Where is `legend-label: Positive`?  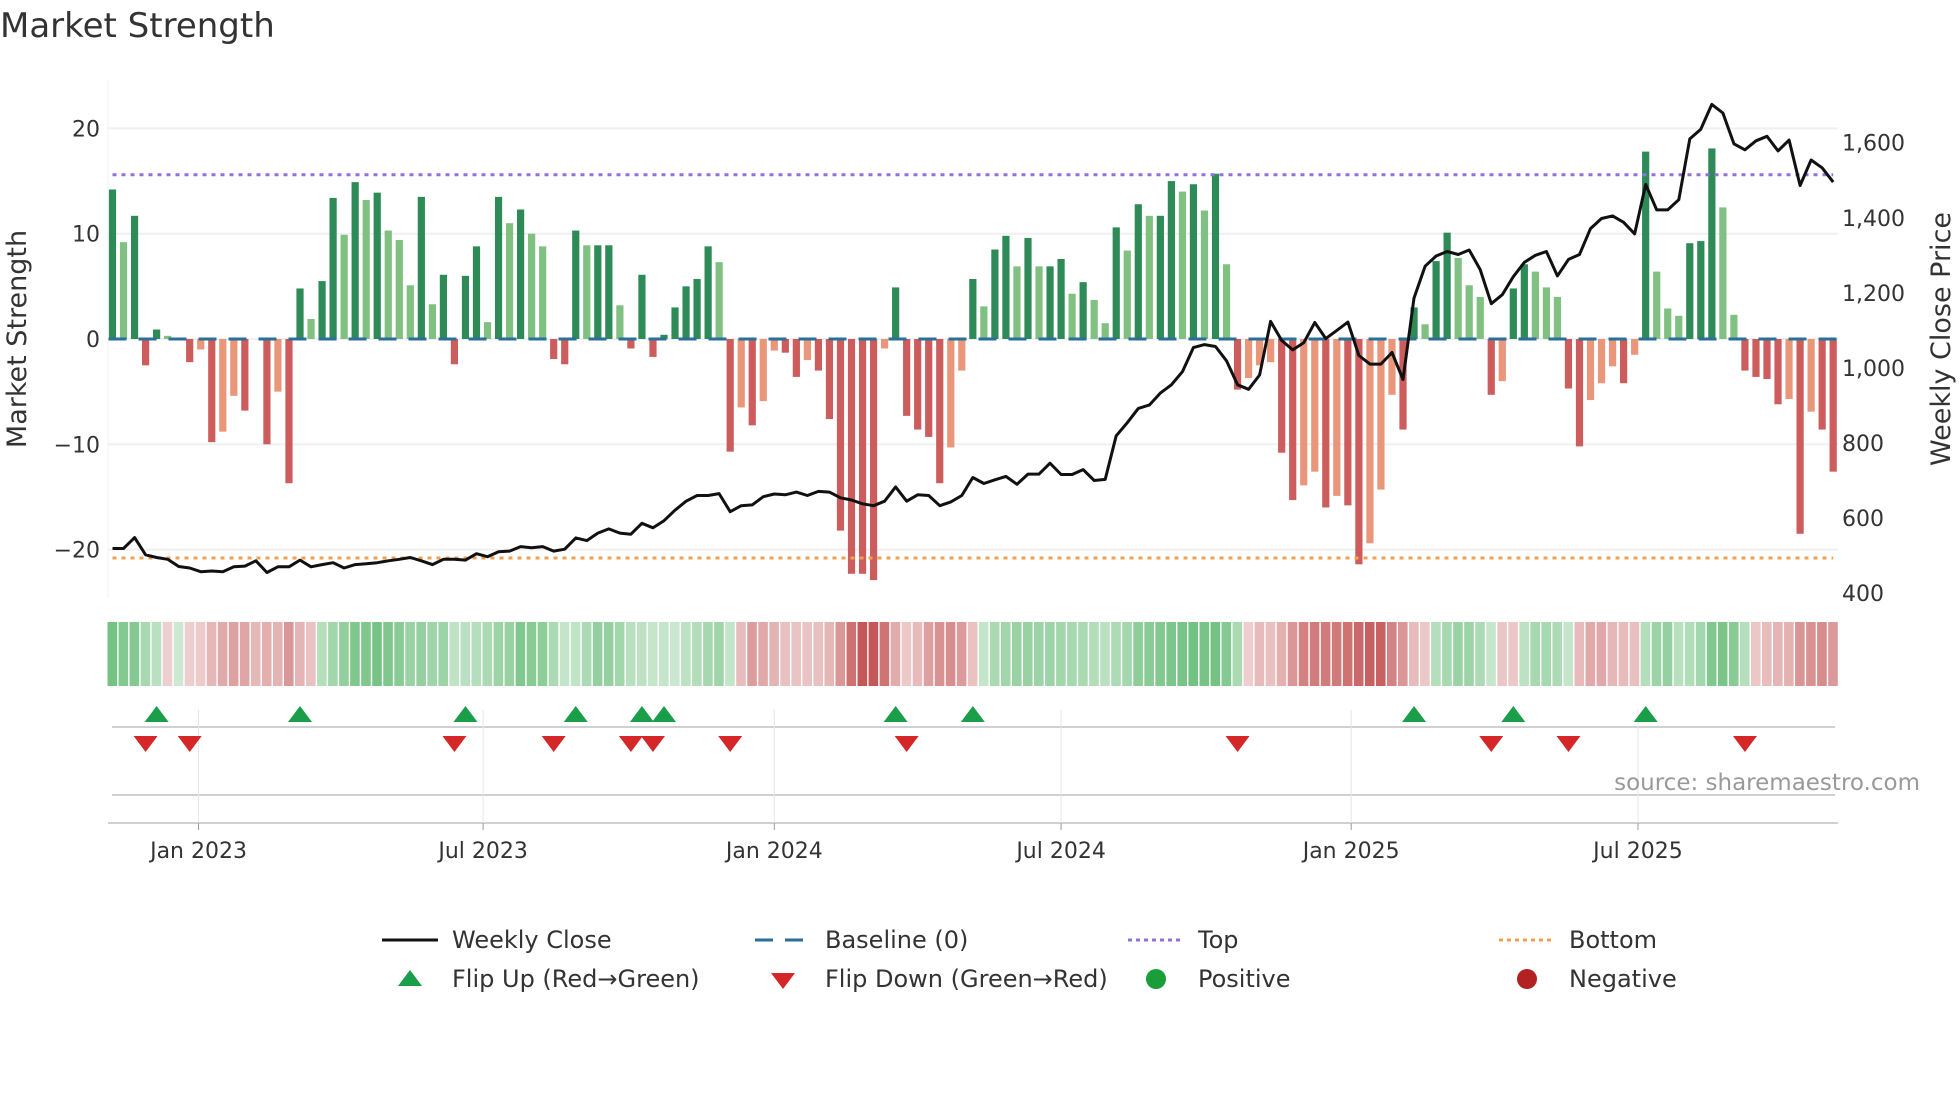 legend-label: Positive is located at coordinates (1244, 979).